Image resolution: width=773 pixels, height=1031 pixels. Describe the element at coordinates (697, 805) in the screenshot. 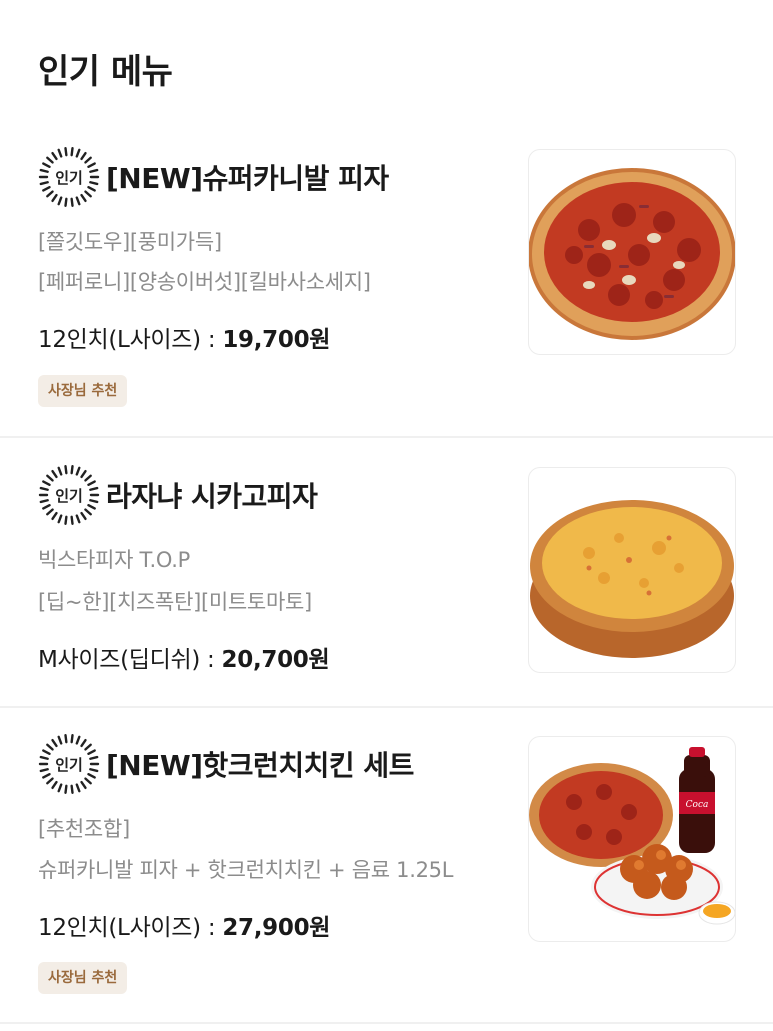

I see `svg-text: Coca` at that location.